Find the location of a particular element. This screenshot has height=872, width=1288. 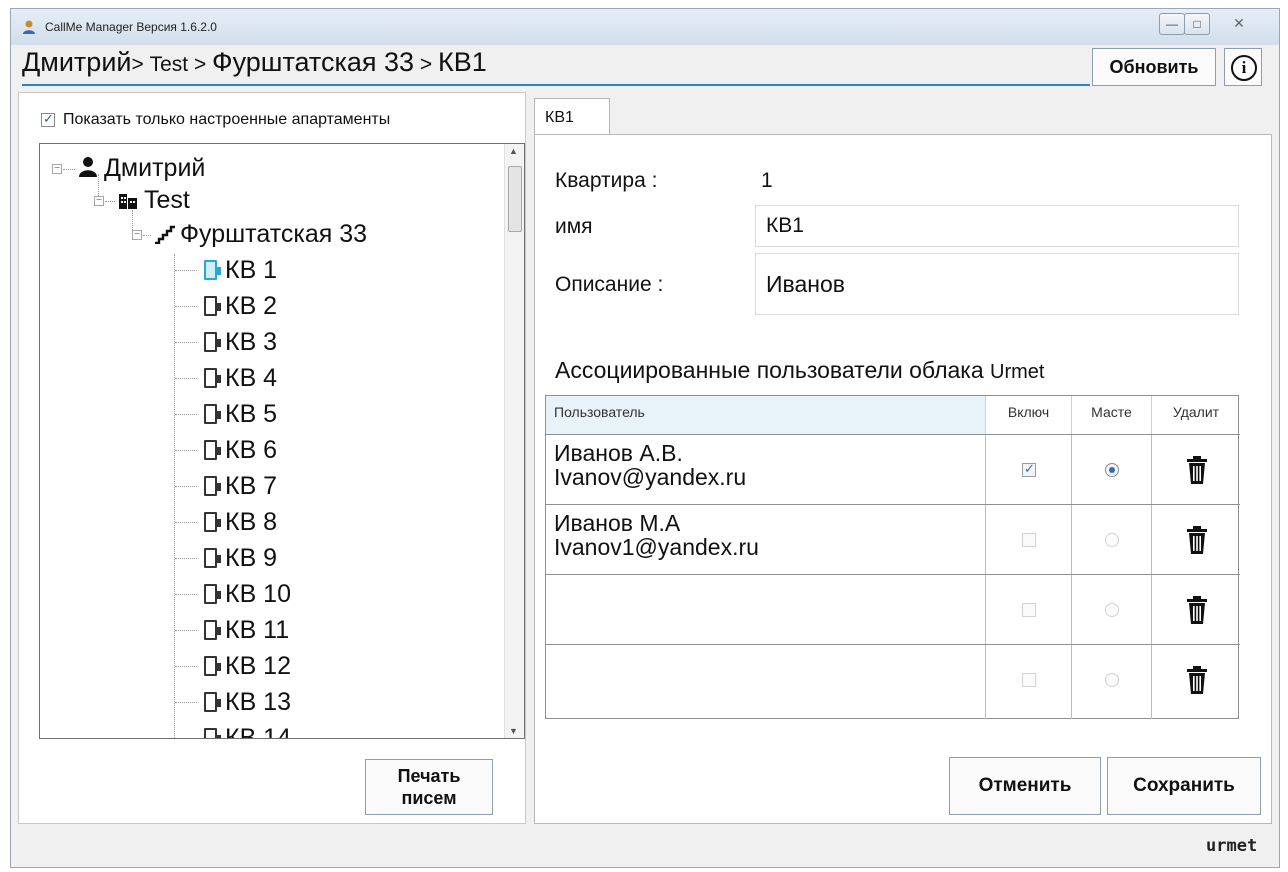

tree-node-apartment: КВ 9 is located at coordinates (240, 558).